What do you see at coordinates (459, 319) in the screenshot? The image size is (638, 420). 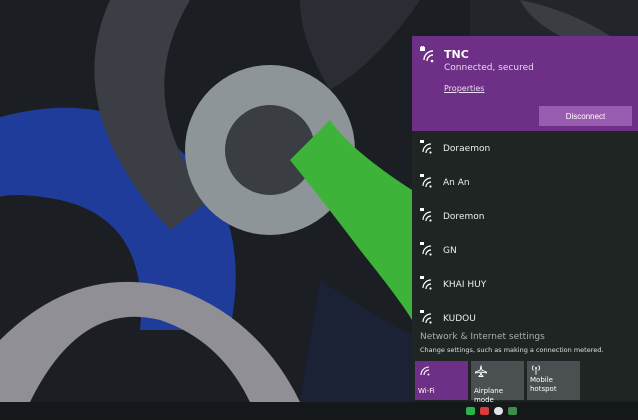 I see `network-name: KUDOU` at bounding box center [459, 319].